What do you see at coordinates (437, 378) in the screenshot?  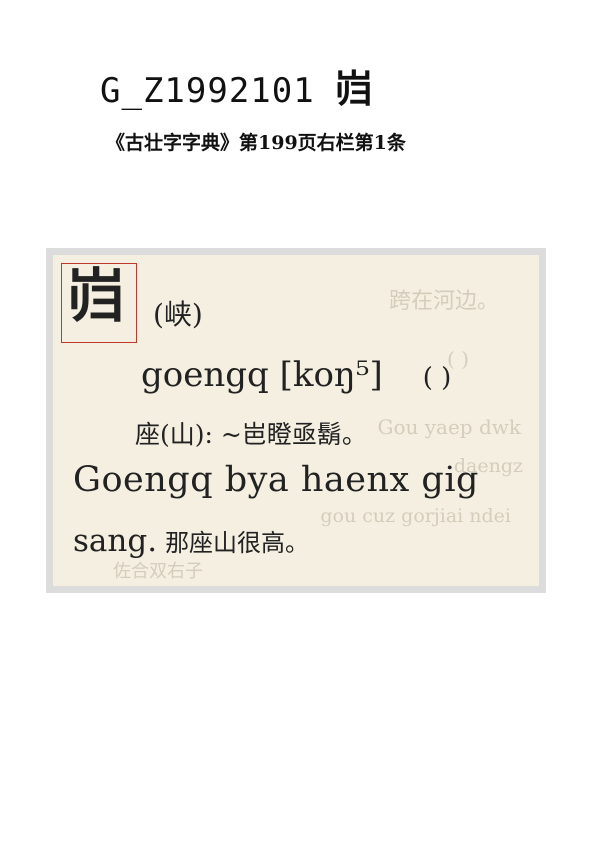 I see `pronunciation-extra: ( )` at bounding box center [437, 378].